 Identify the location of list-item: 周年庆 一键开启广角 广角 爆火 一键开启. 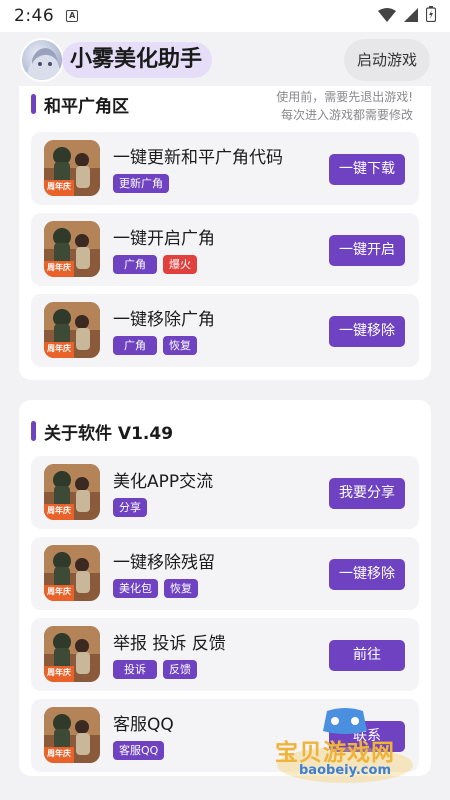
(225, 249).